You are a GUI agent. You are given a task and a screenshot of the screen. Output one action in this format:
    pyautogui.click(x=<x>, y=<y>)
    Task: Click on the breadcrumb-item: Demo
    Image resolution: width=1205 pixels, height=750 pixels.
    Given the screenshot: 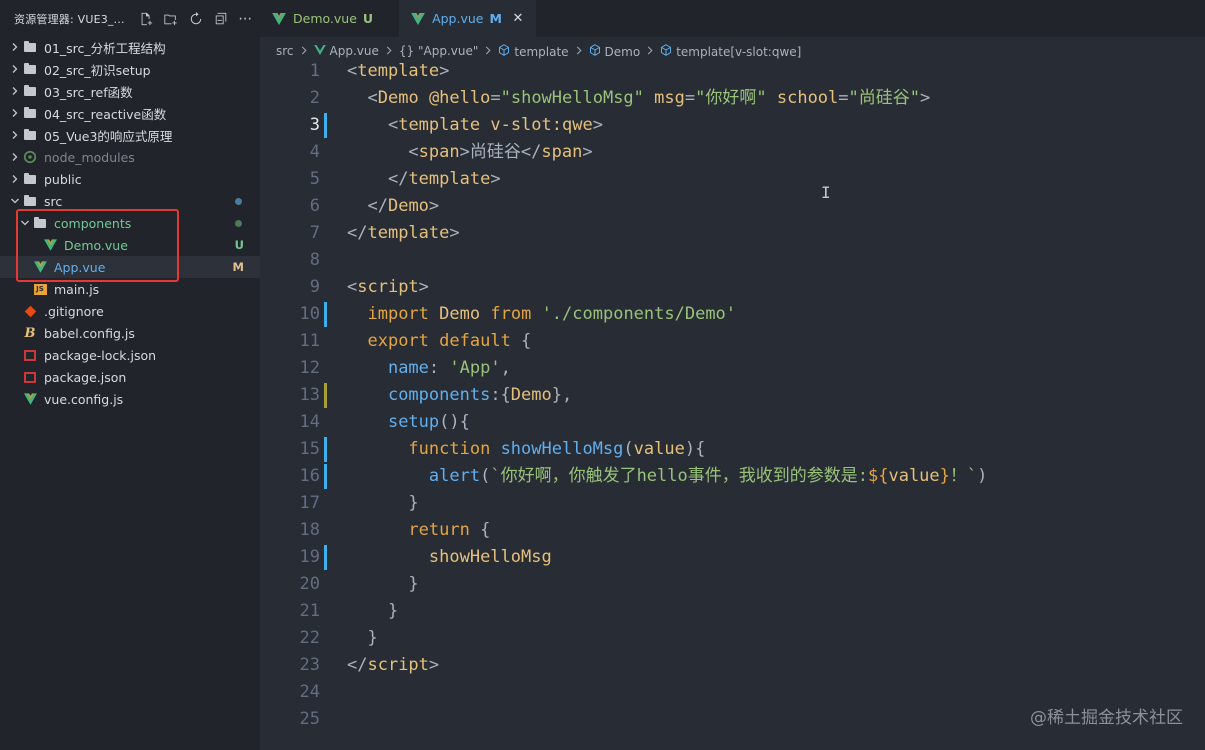 What is the action you would take?
    pyautogui.click(x=614, y=51)
    